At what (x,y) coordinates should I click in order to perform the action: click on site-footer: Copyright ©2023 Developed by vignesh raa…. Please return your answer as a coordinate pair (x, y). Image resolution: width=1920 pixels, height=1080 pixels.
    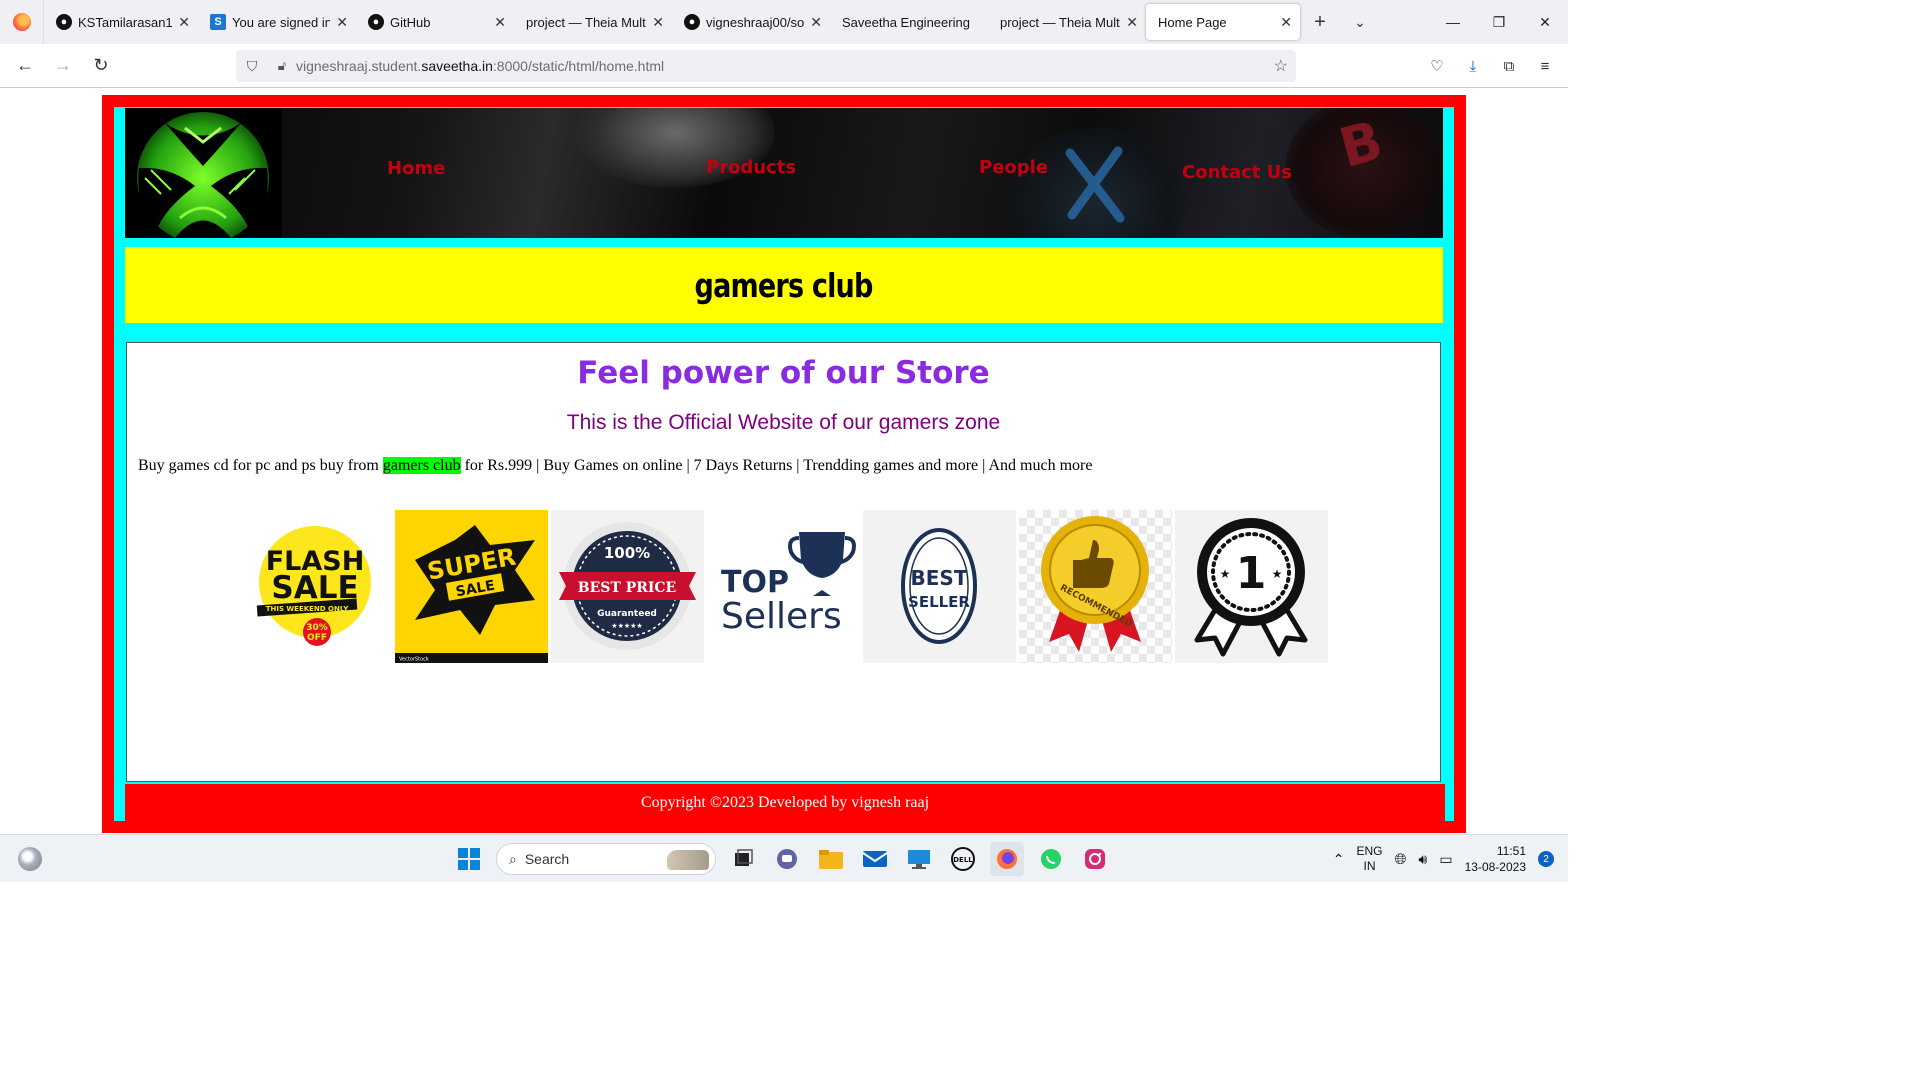
    Looking at the image, I should click on (785, 803).